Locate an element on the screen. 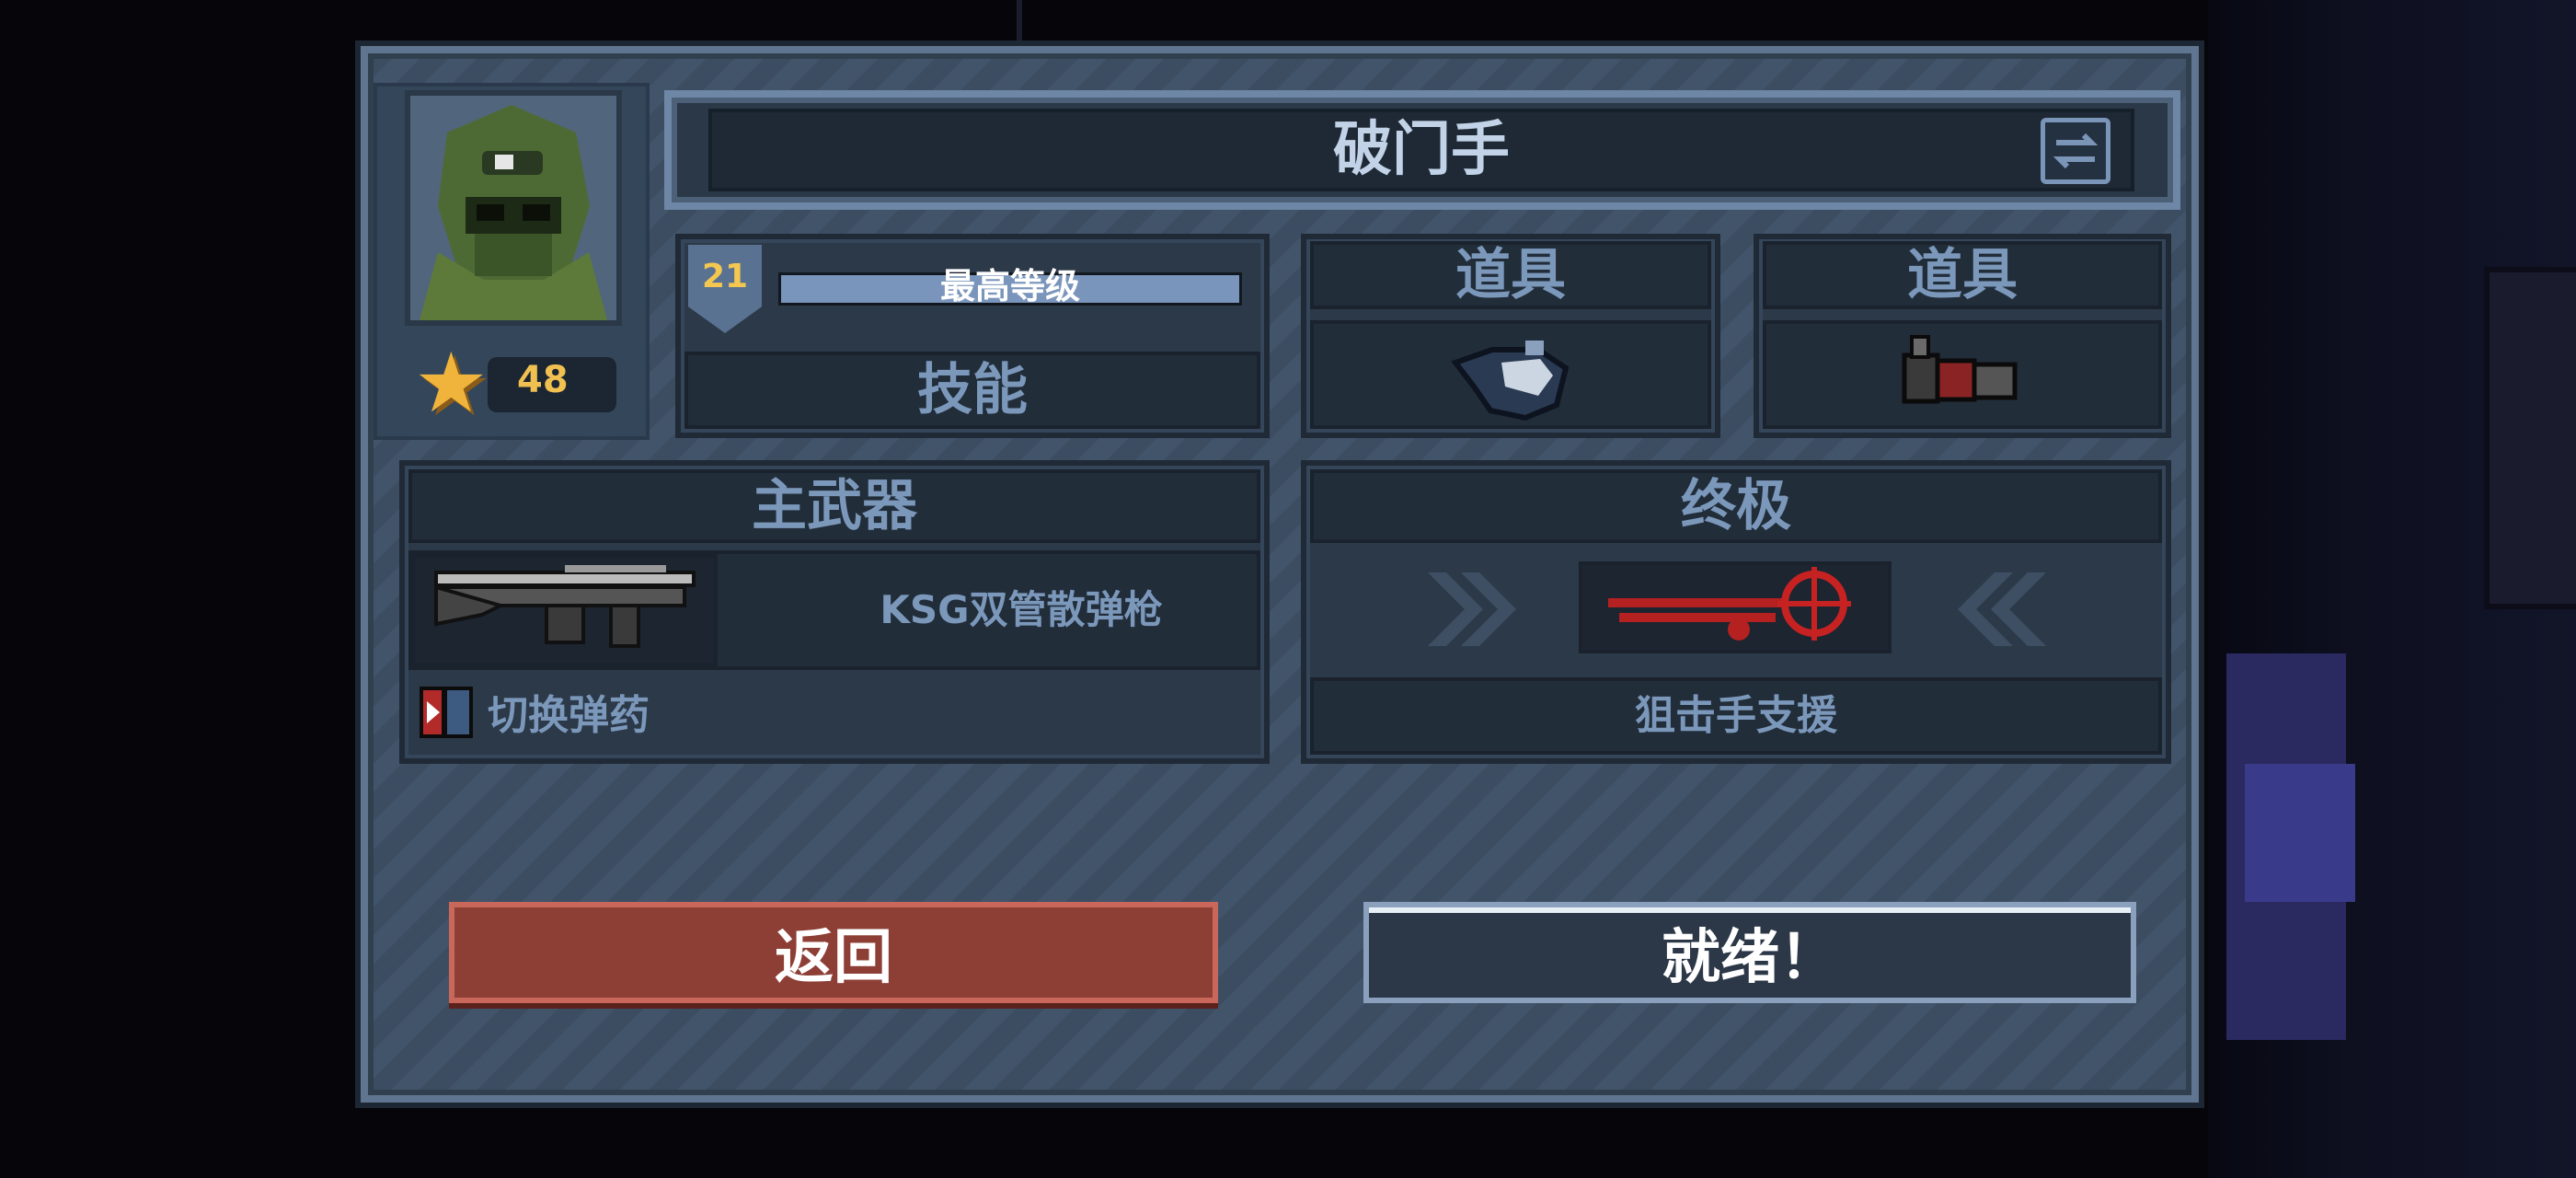 The width and height of the screenshot is (2576, 1178). character-name: 破门手 is located at coordinates (1421, 150).